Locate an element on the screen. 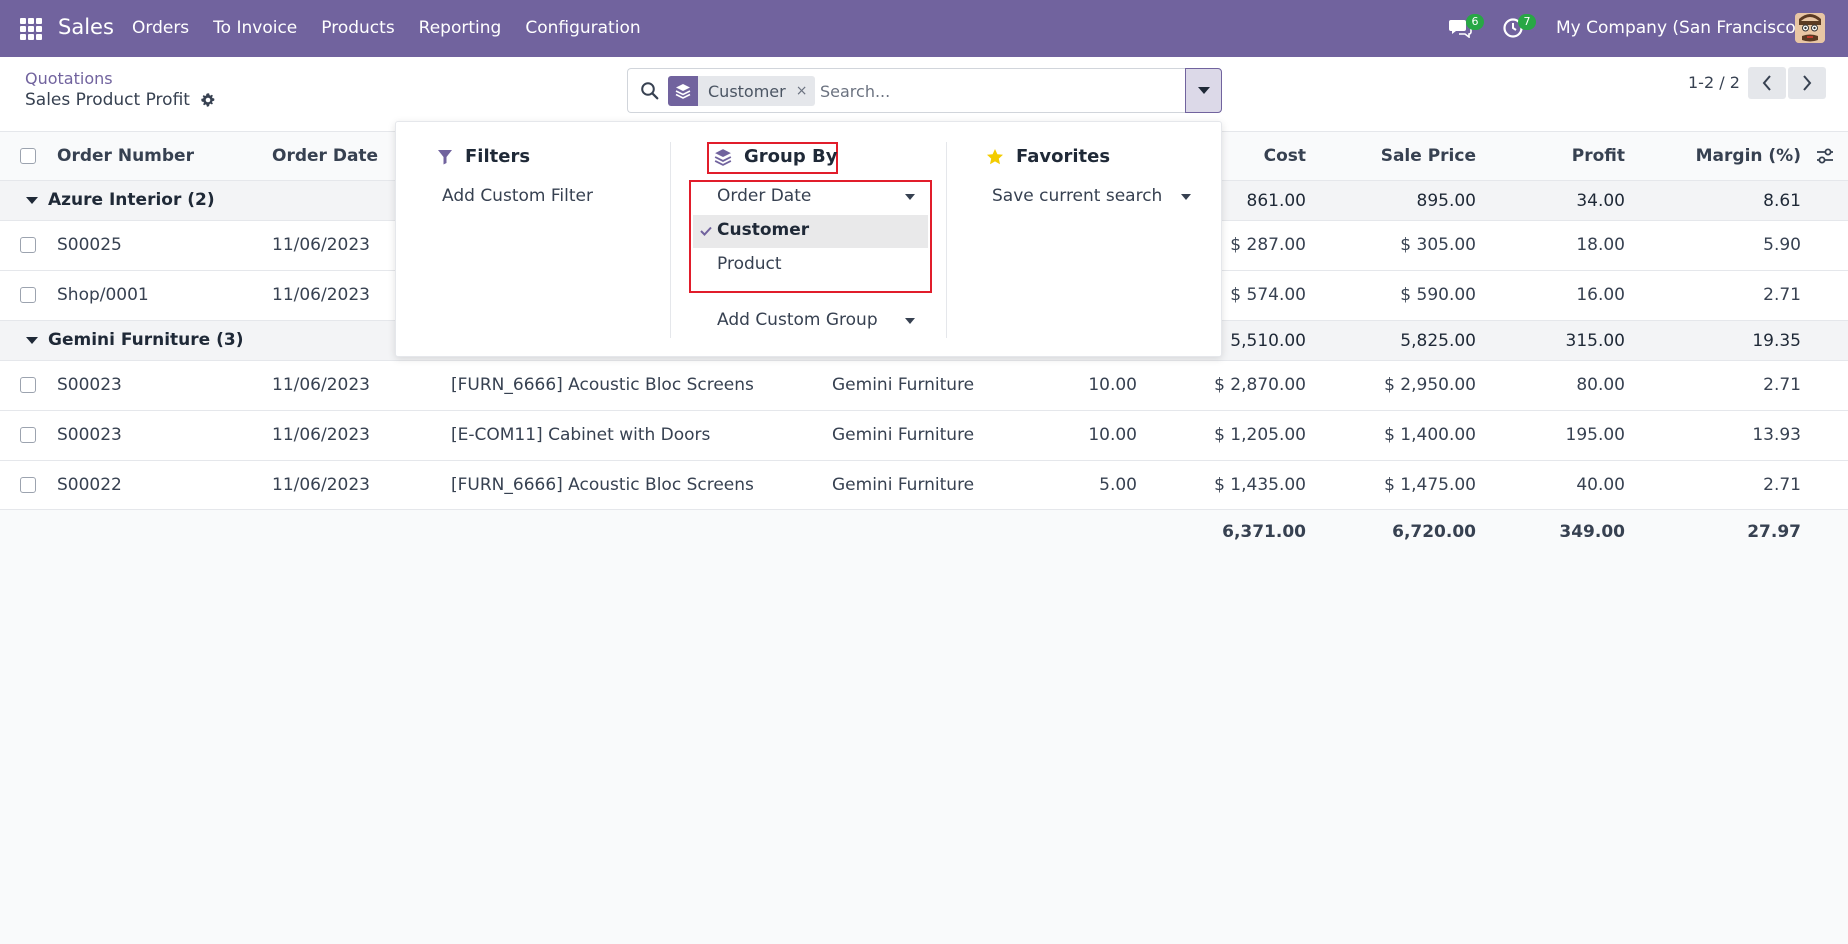 Image resolution: width=1848 pixels, height=944 pixels. chevron-right-icon is located at coordinates (1807, 83).